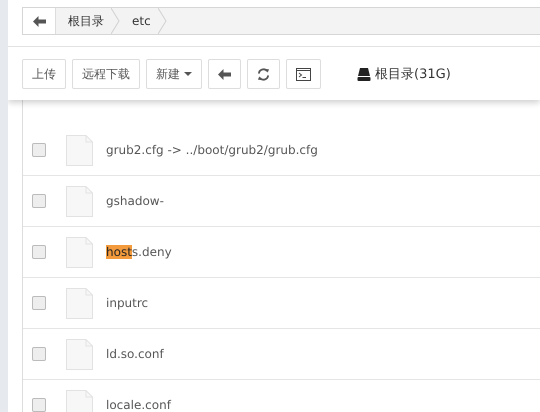 The image size is (540, 412). Describe the element at coordinates (364, 74) in the screenshot. I see `drive-icon` at that location.